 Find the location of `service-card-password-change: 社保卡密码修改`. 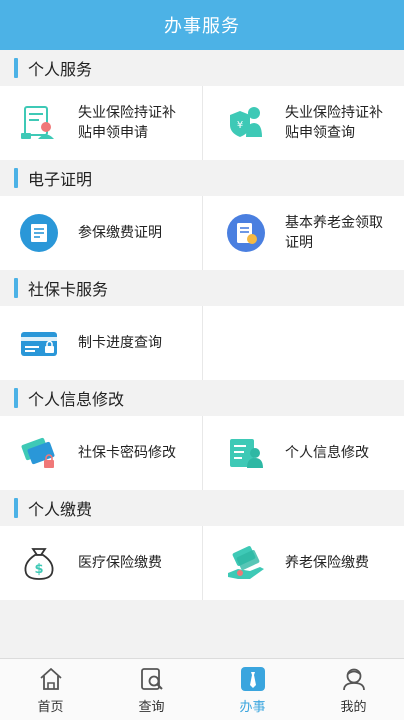

service-card-password-change: 社保卡密码修改 is located at coordinates (101, 453).